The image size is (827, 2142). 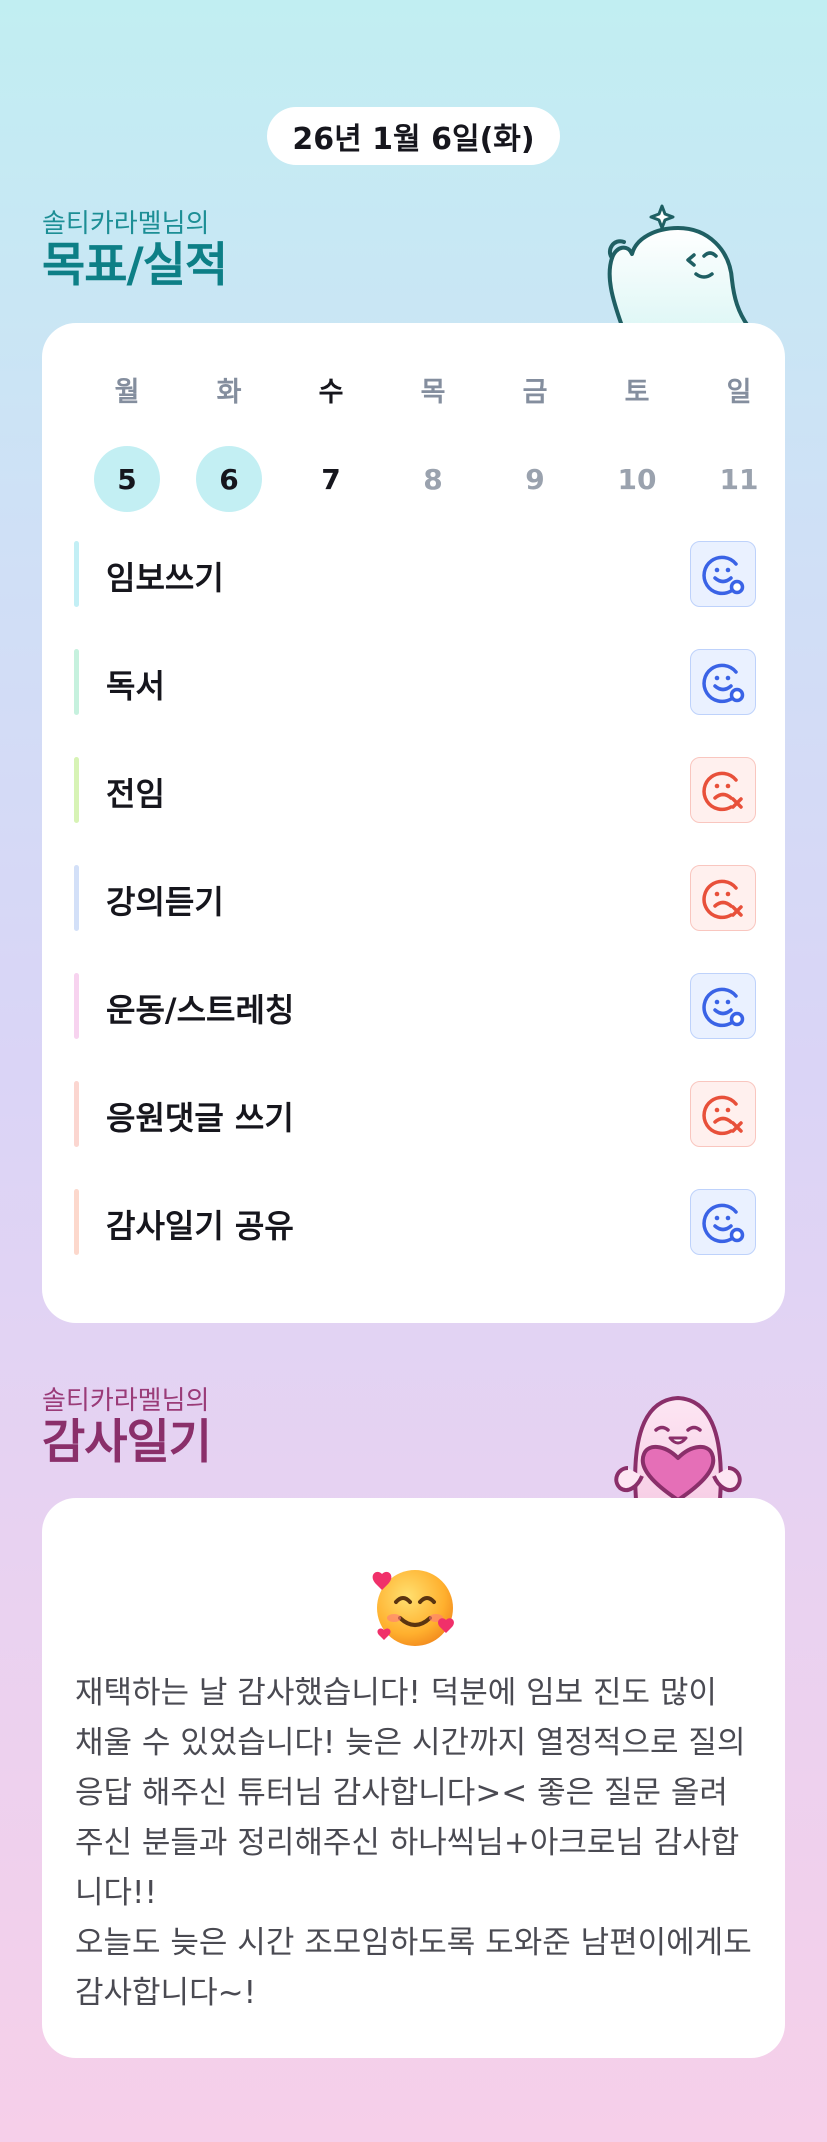 What do you see at coordinates (417, 393) in the screenshot?
I see `weekday-row: 월 화 수 목 금 토 일` at bounding box center [417, 393].